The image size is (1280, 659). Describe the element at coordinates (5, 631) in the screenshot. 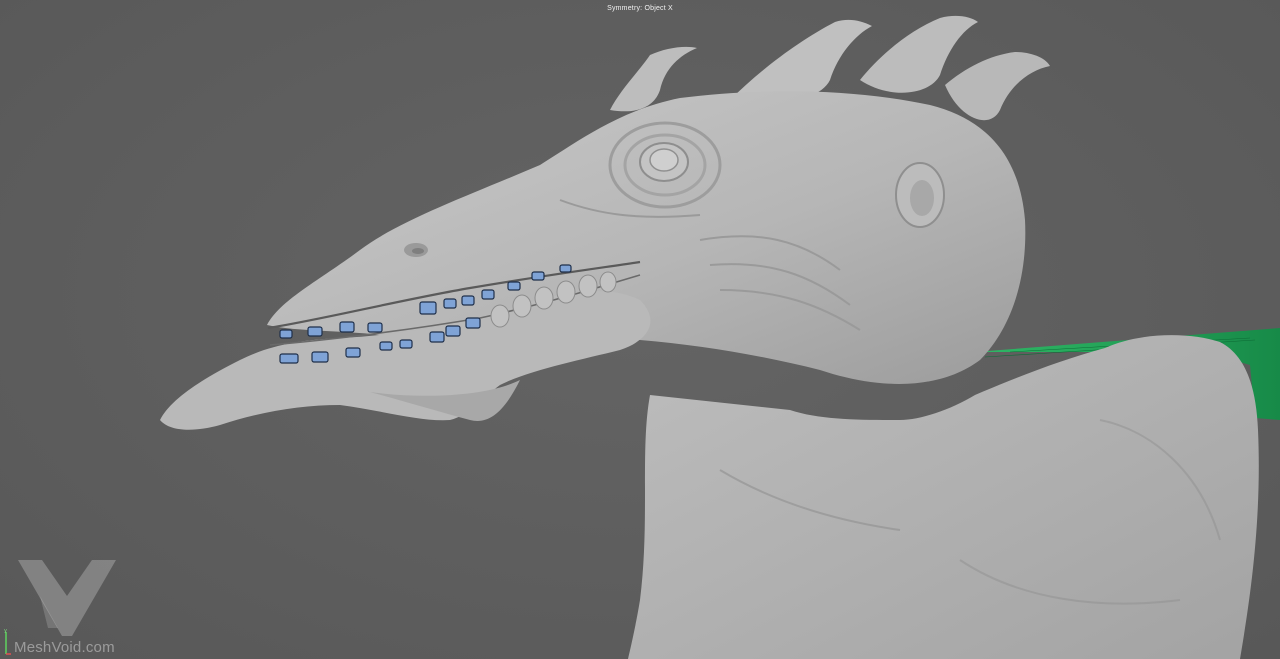

I see `svg-text: y` at that location.